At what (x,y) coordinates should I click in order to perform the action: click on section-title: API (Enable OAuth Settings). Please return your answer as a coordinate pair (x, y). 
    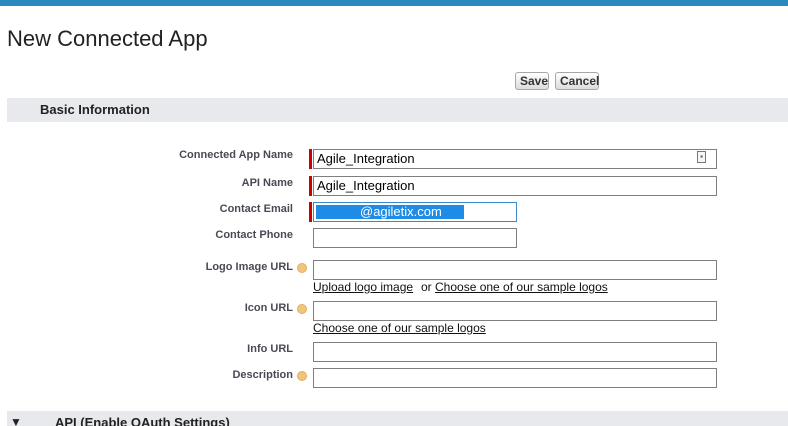
    Looking at the image, I should click on (142, 420).